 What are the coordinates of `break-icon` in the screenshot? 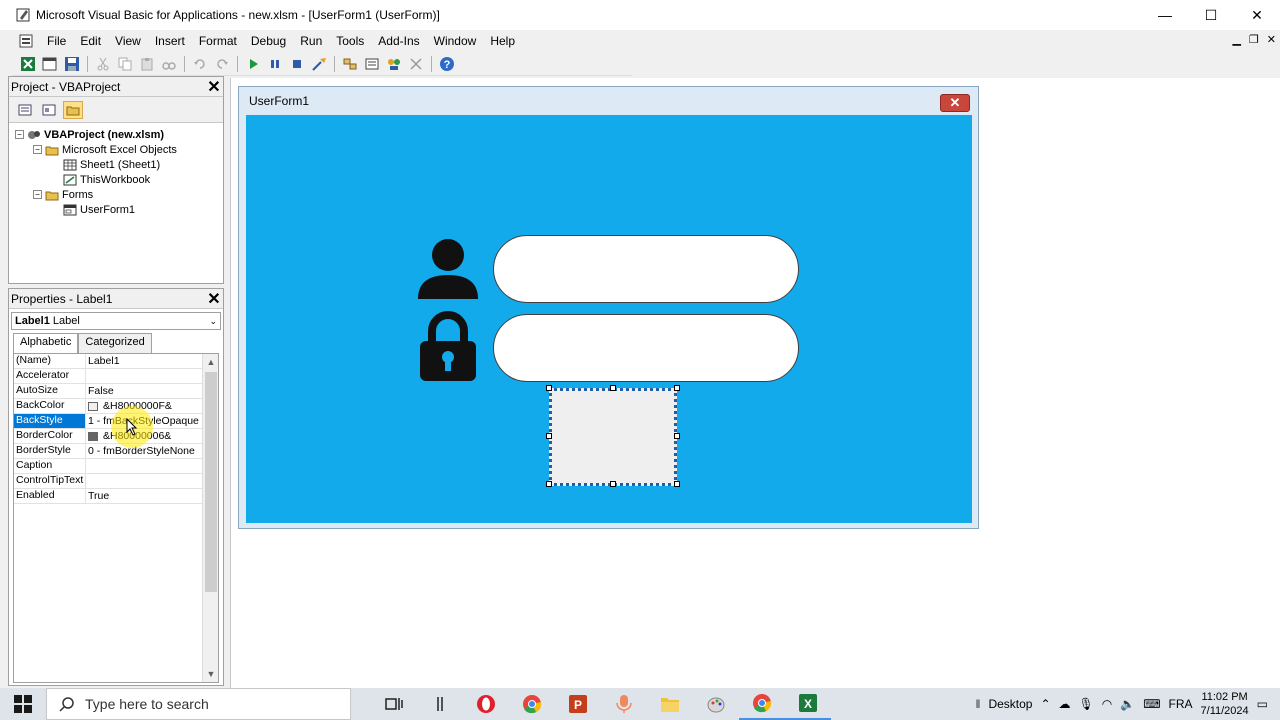 It's located at (275, 64).